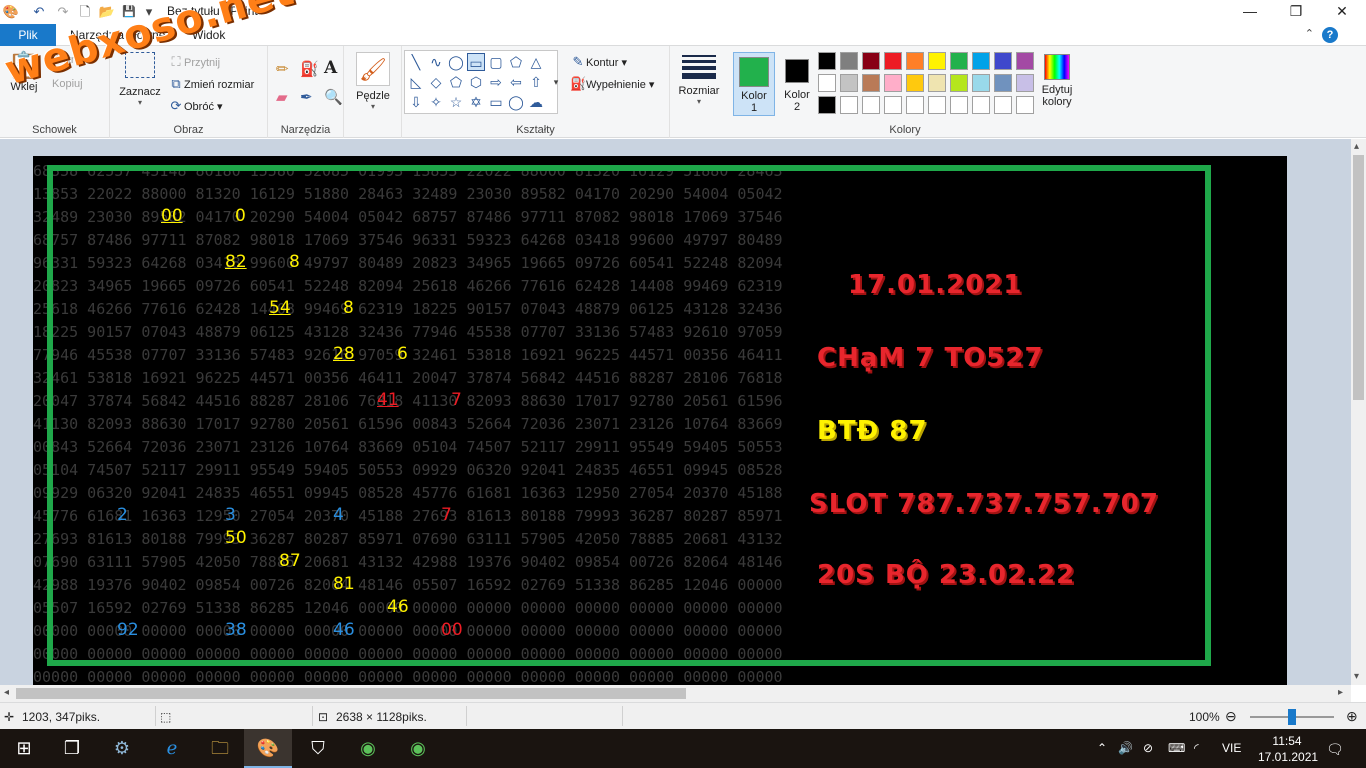 The width and height of the screenshot is (1366, 768). What do you see at coordinates (536, 62) in the screenshot?
I see `triangle-shape-icon: △` at bounding box center [536, 62].